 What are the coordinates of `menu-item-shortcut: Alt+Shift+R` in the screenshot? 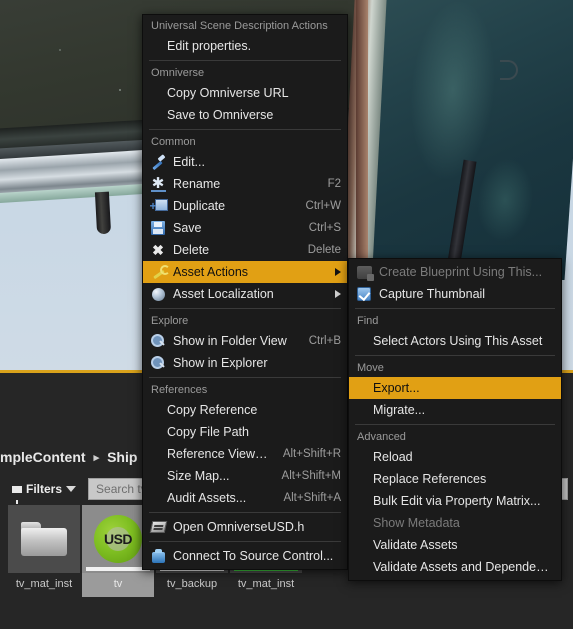 It's located at (311, 454).